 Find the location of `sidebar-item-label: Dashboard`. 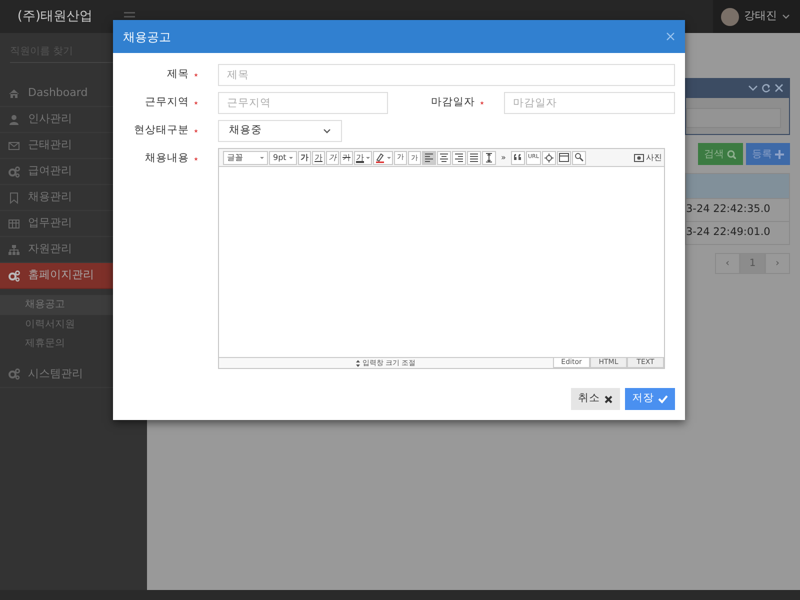

sidebar-item-label: Dashboard is located at coordinates (58, 93).